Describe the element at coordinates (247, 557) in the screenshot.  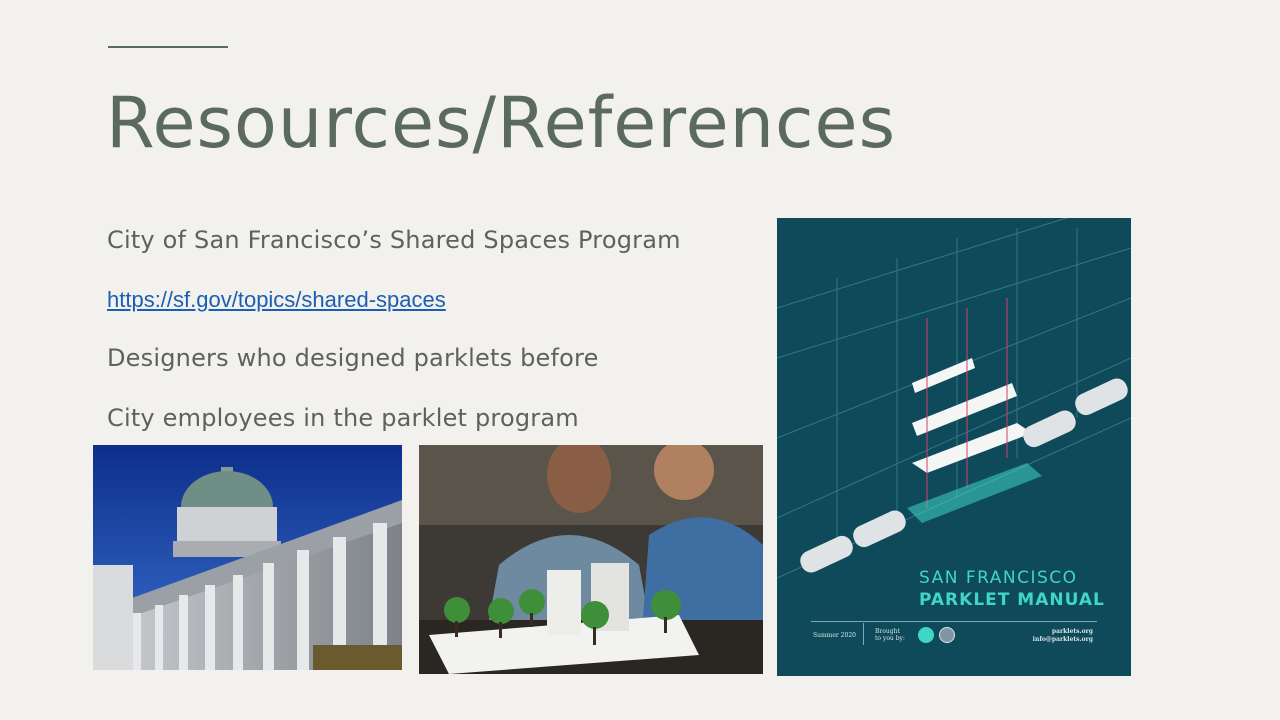
I see `city-hall-photo` at that location.